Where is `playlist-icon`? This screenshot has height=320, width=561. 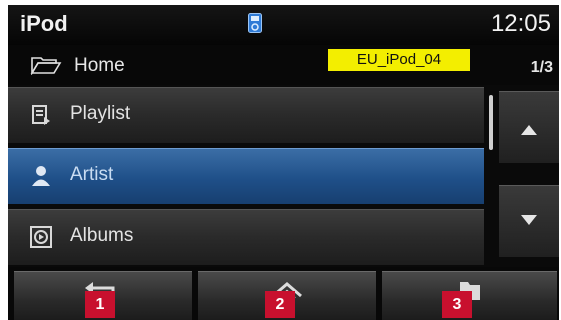
playlist-icon is located at coordinates (41, 115).